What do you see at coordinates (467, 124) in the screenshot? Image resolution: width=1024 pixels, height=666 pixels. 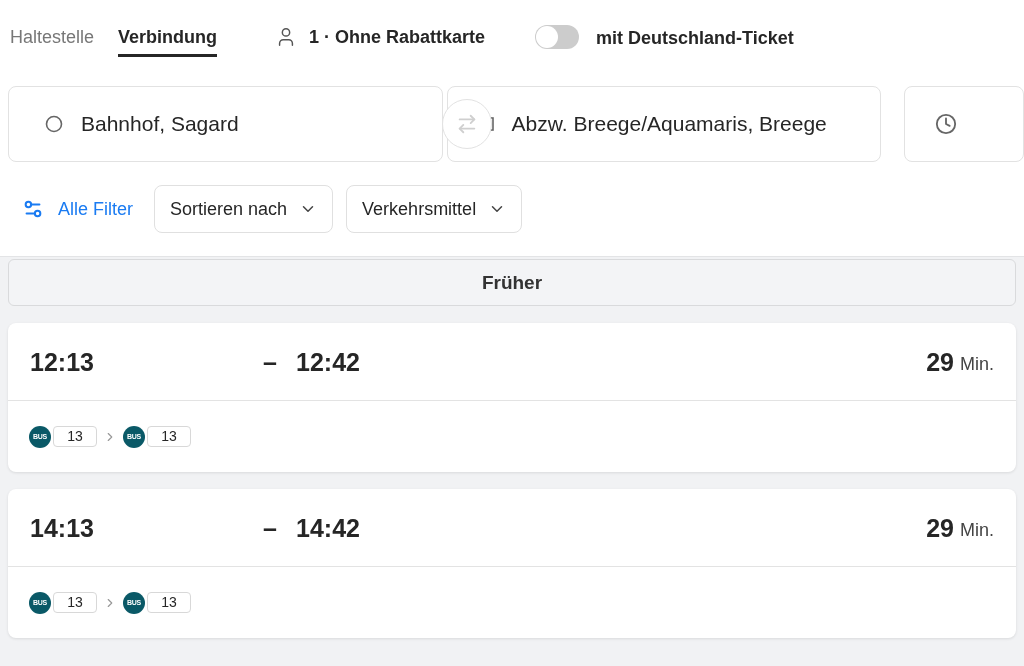 I see `swap-icon` at bounding box center [467, 124].